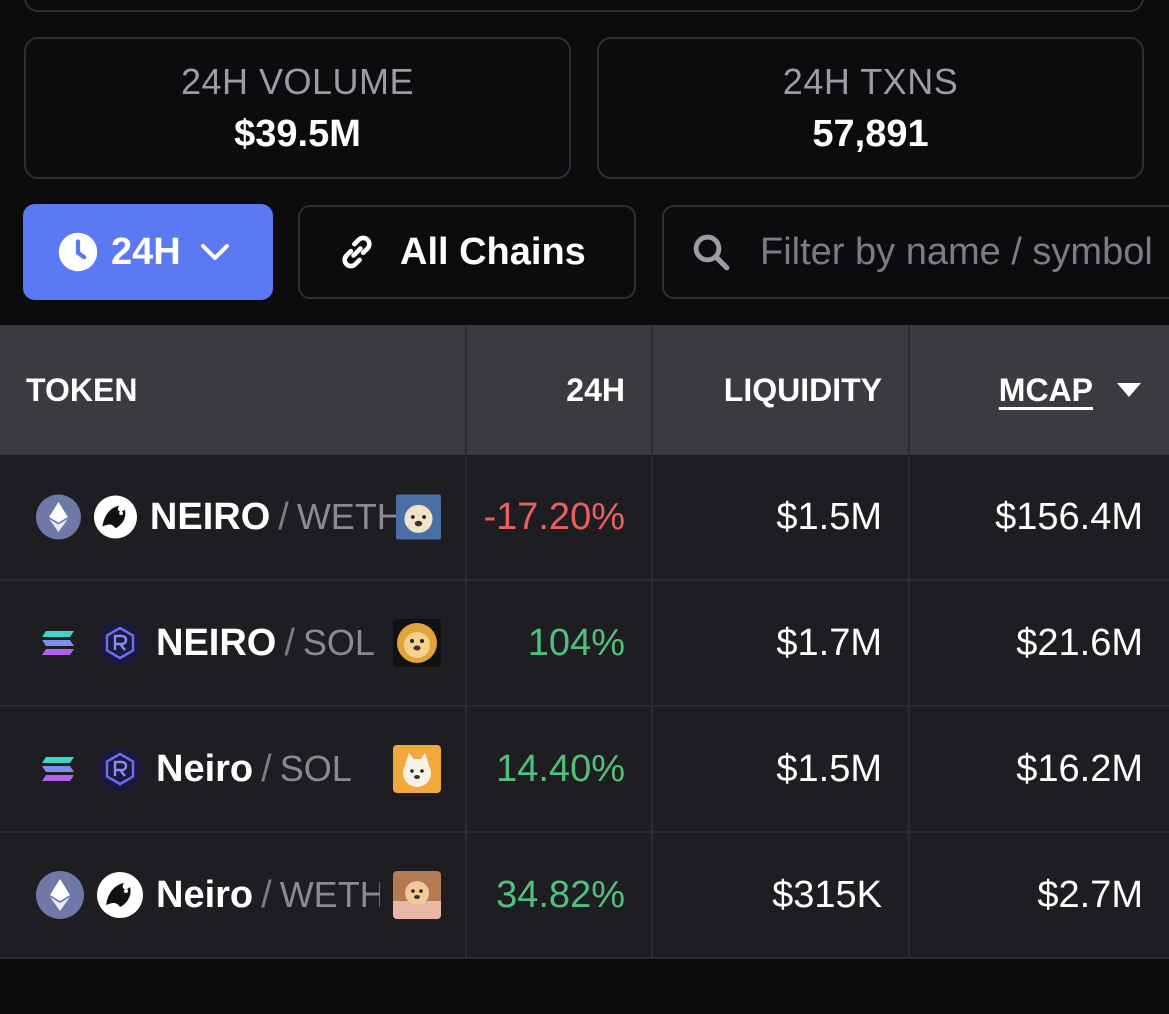 This screenshot has width=1169, height=1014. I want to click on chains-filter-button: All Chains, so click(467, 252).